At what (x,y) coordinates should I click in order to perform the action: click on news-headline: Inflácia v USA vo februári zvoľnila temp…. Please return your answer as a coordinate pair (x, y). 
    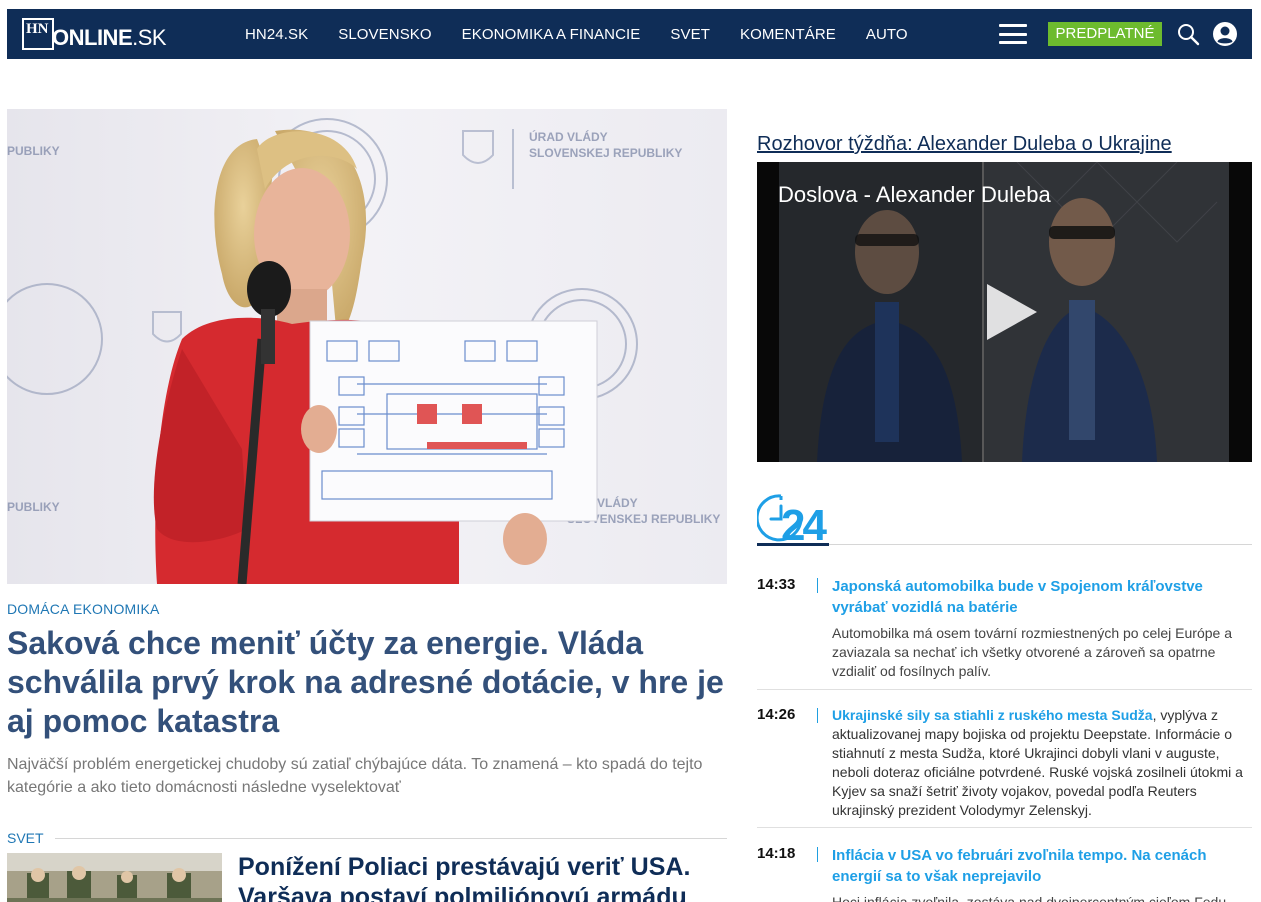
    Looking at the image, I should click on (1042, 866).